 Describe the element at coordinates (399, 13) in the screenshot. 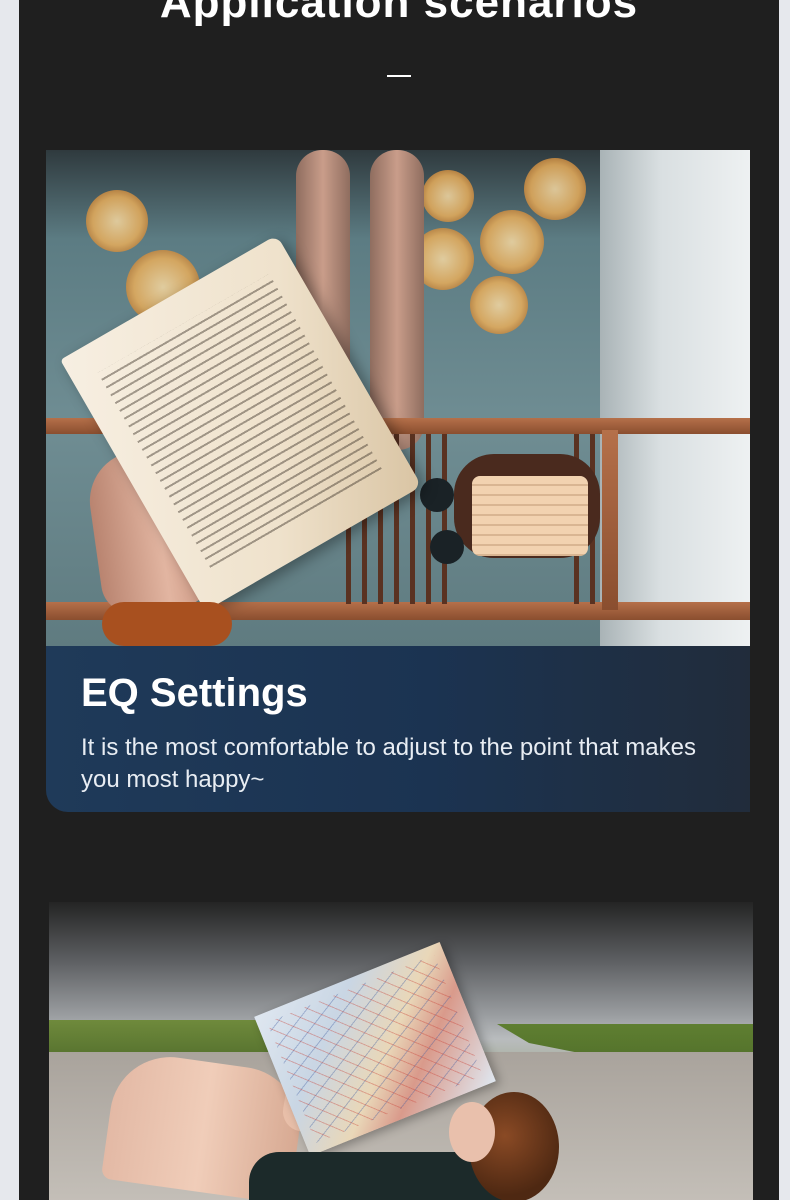

I see `section-heading: Application scenarios` at that location.